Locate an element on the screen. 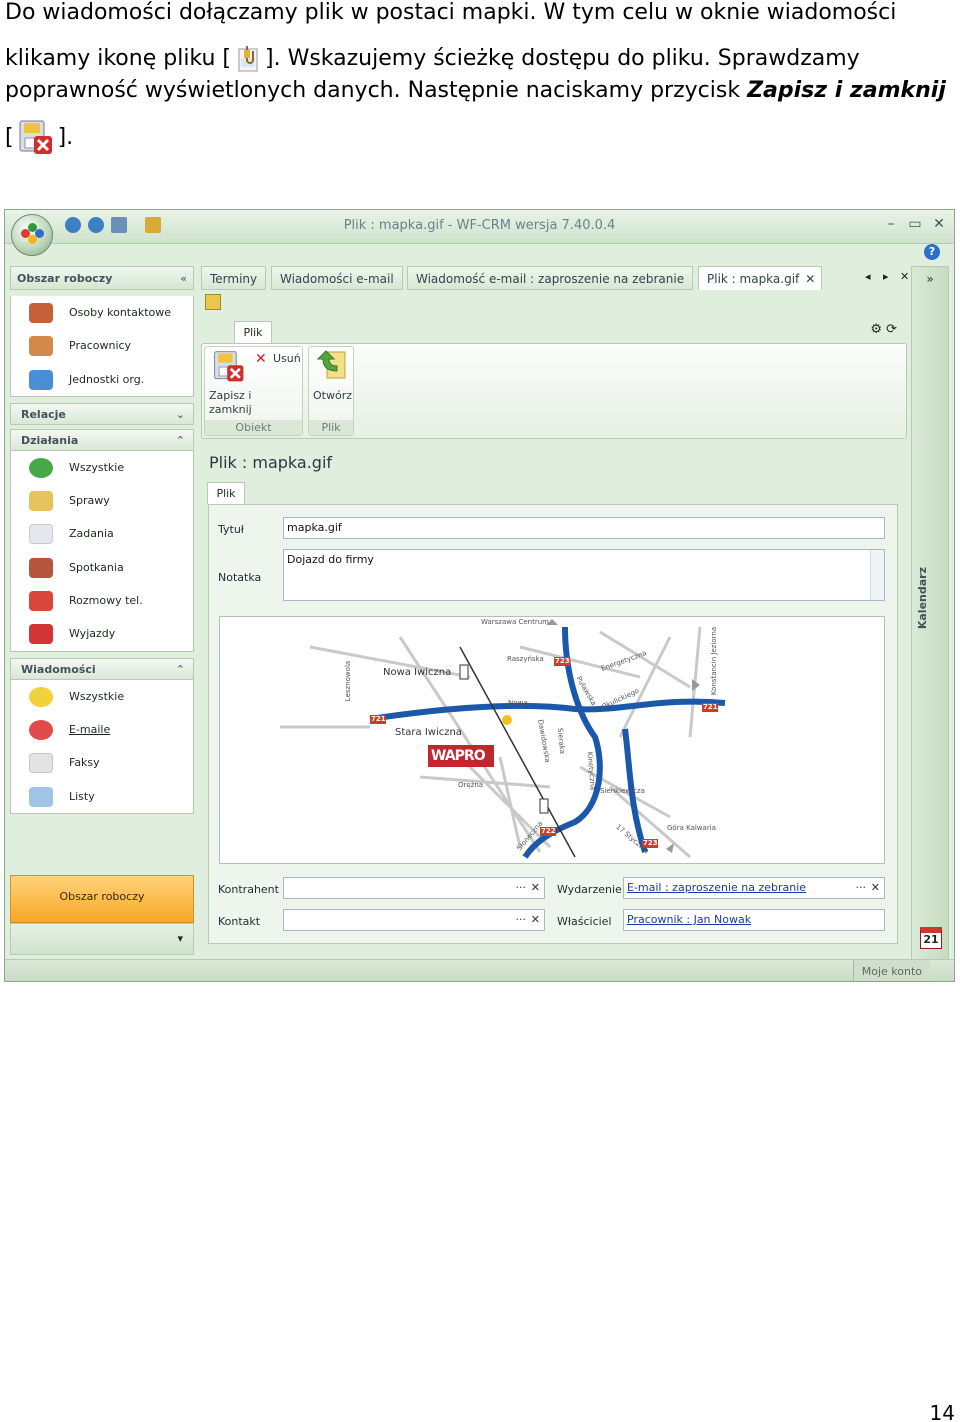 The image size is (960, 1422). nav-item-all-messages: Wszystkie is located at coordinates (102, 696).